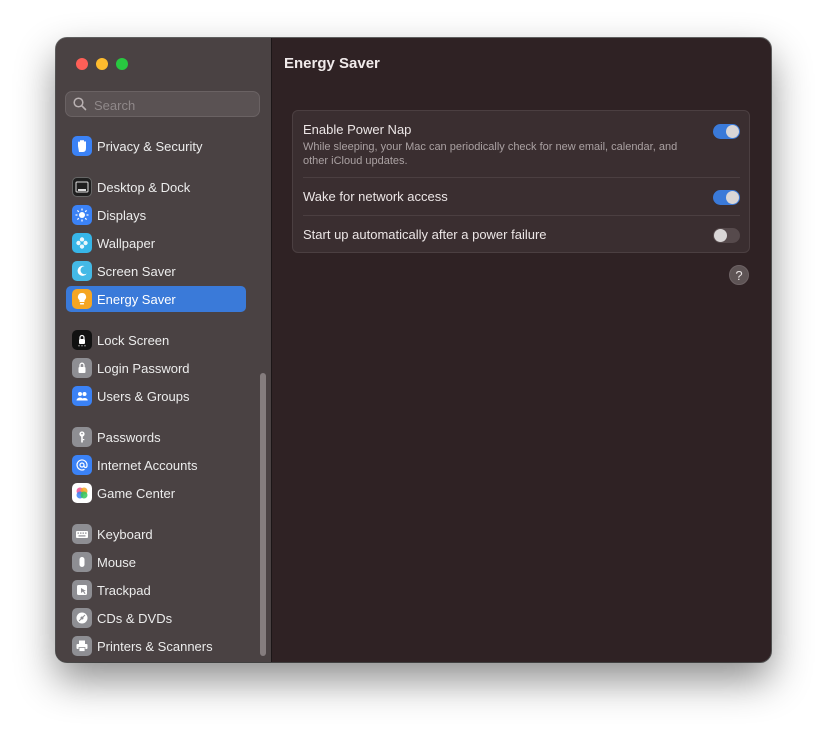 Image resolution: width=827 pixels, height=737 pixels. I want to click on sidebar-item-printers-scanners: Printers & Scanners, so click(156, 646).